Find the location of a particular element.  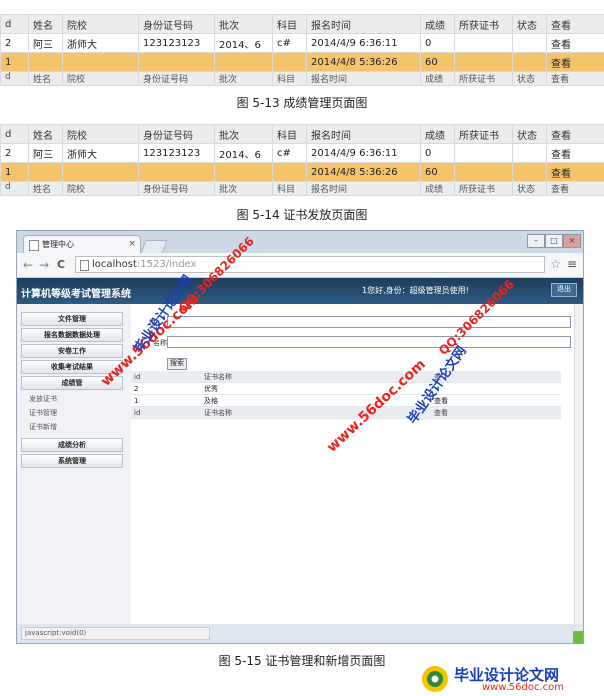

forward-arrow-icon: → is located at coordinates (44, 265).